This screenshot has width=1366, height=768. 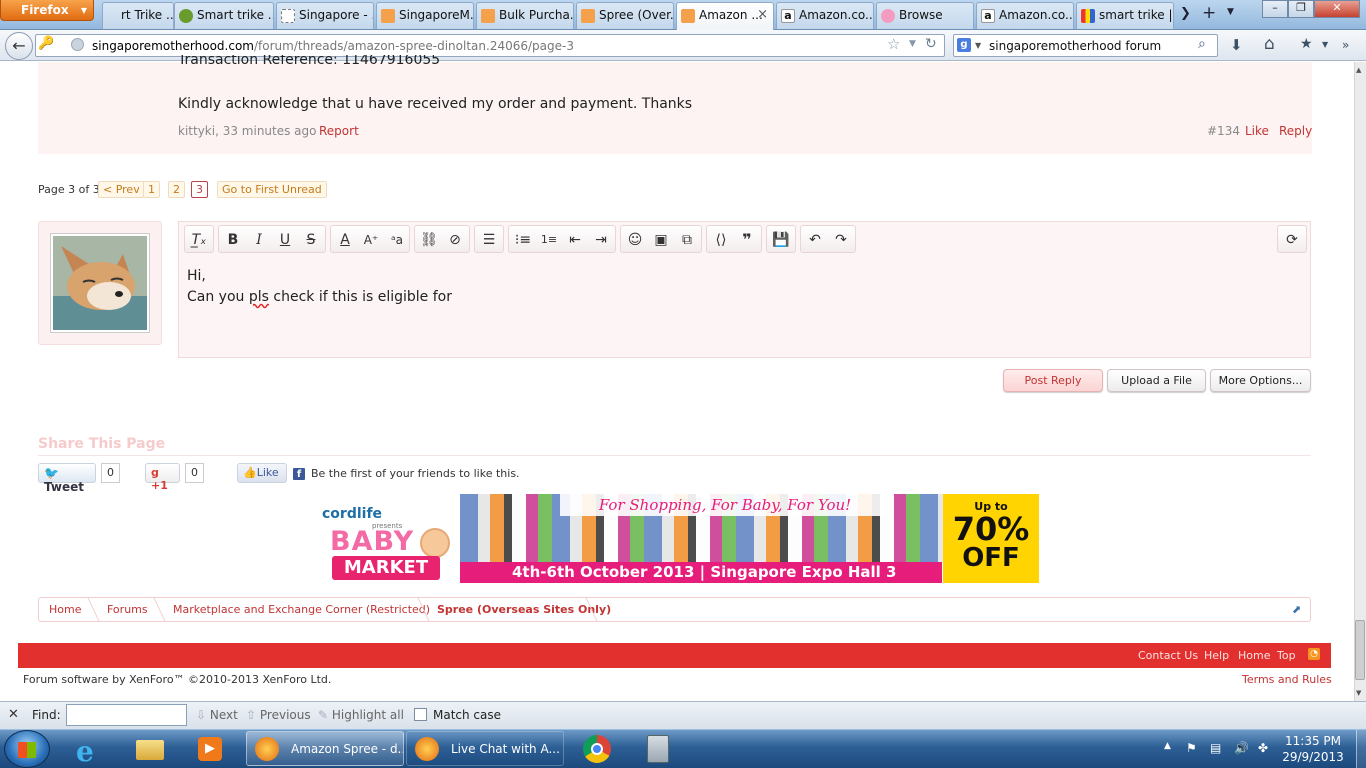 I want to click on find-input, so click(x=126, y=715).